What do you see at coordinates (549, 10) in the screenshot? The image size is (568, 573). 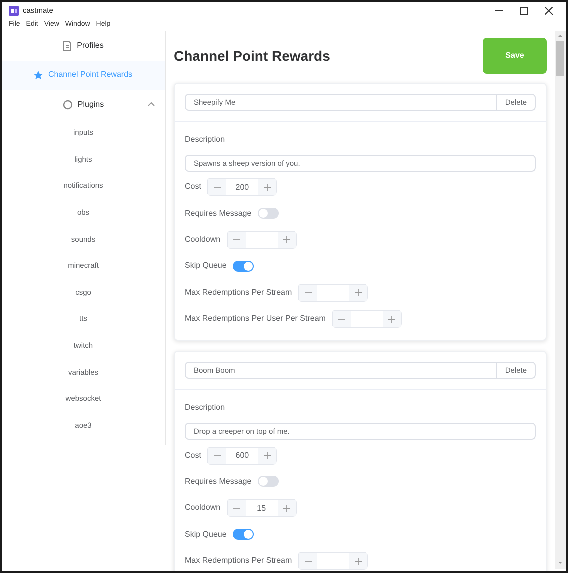 I see `close-icon` at bounding box center [549, 10].